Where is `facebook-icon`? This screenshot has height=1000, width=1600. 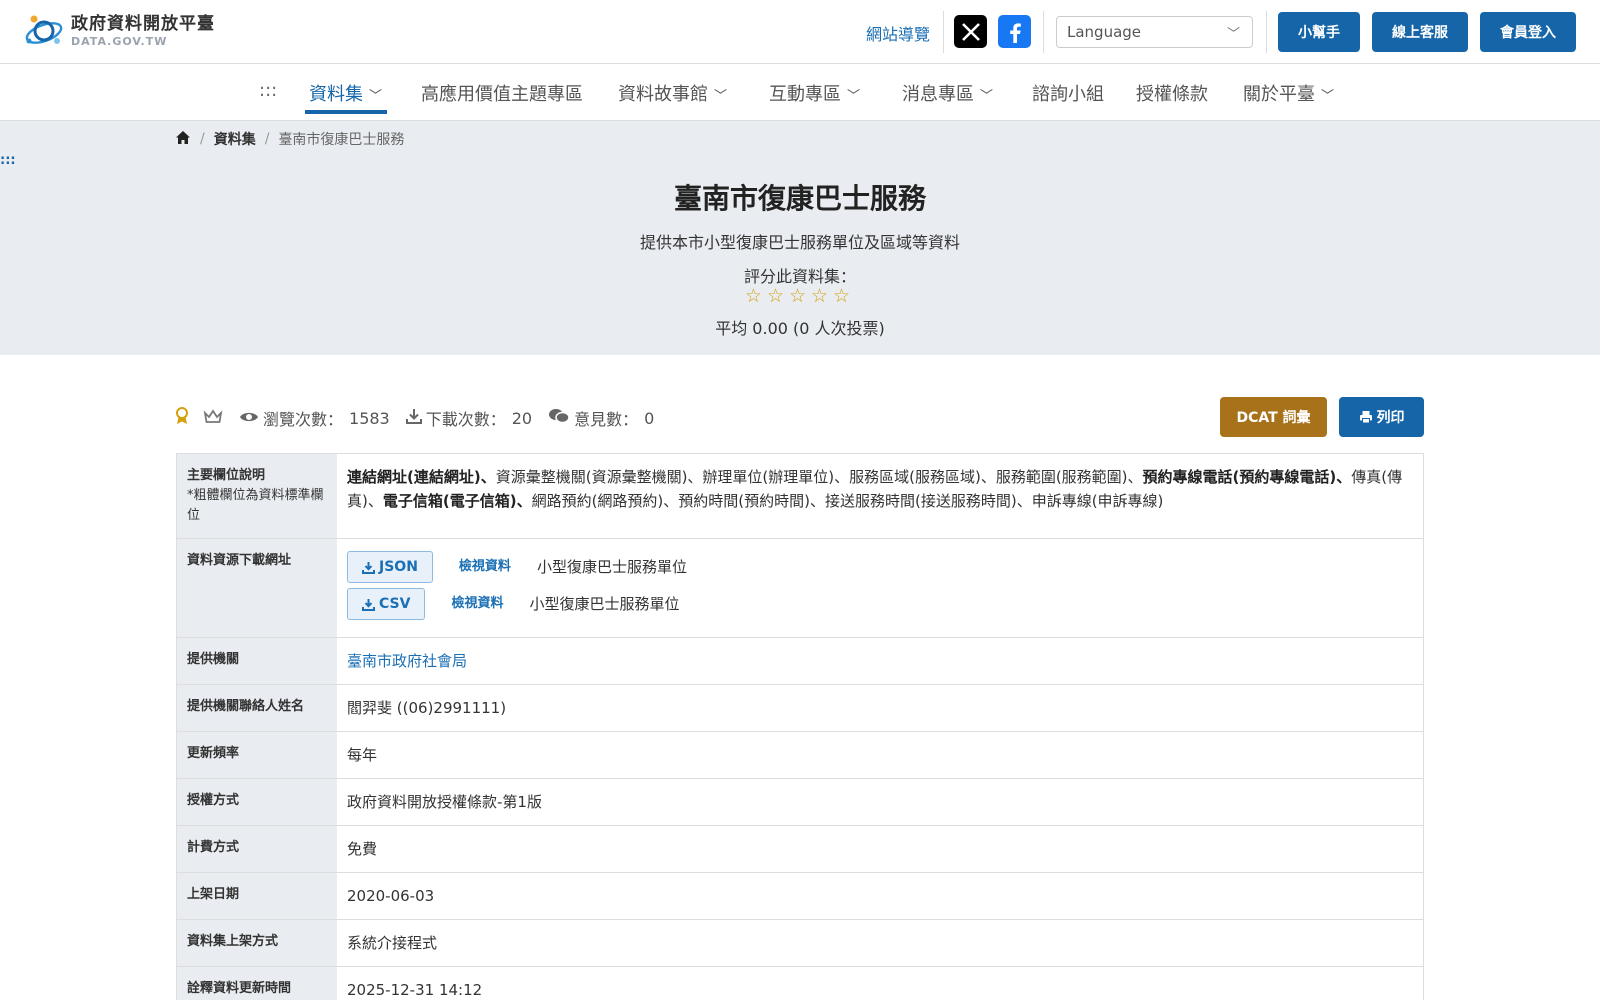 facebook-icon is located at coordinates (1014, 31).